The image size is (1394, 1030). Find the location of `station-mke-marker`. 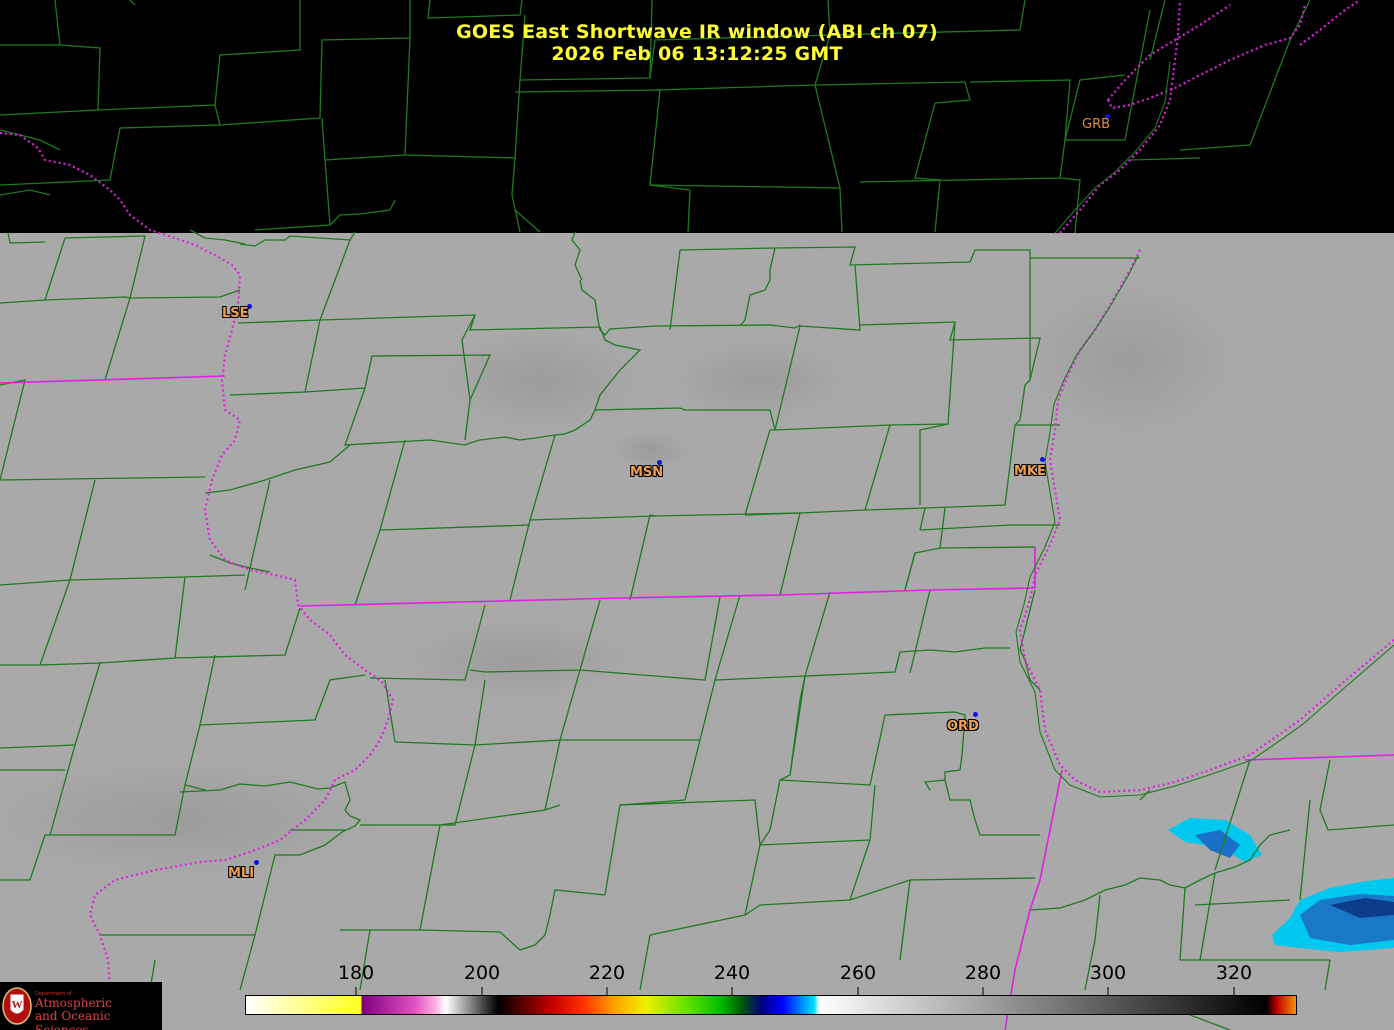

station-mke-marker is located at coordinates (1042, 459).